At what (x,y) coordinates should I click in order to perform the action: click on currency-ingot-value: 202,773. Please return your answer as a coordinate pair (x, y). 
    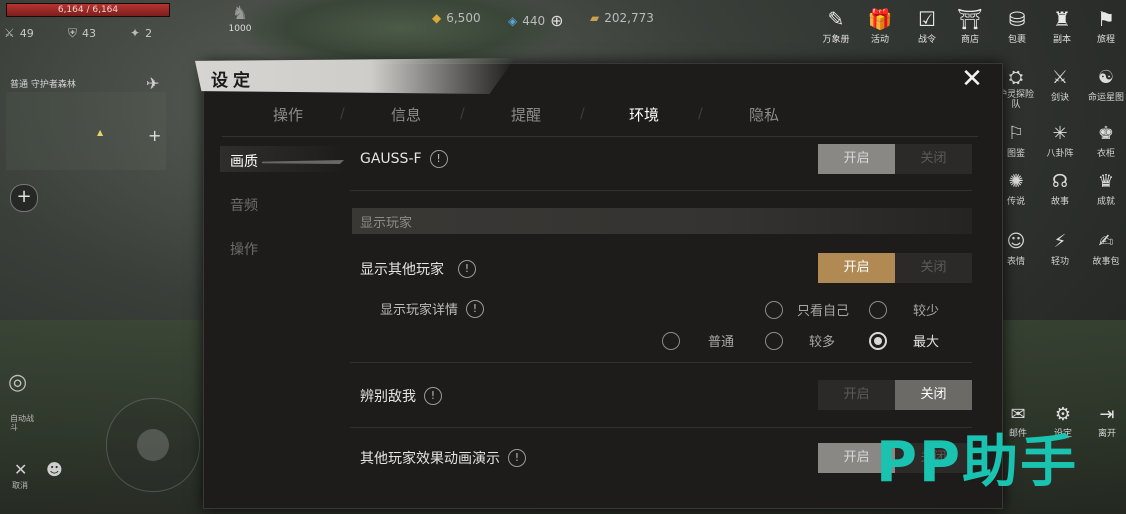
    Looking at the image, I should click on (629, 18).